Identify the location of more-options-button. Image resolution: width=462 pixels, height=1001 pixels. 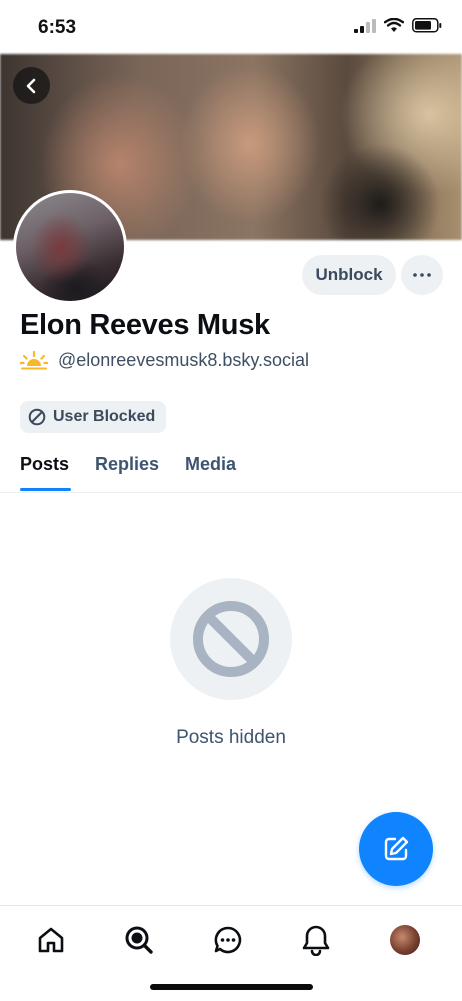
(422, 275).